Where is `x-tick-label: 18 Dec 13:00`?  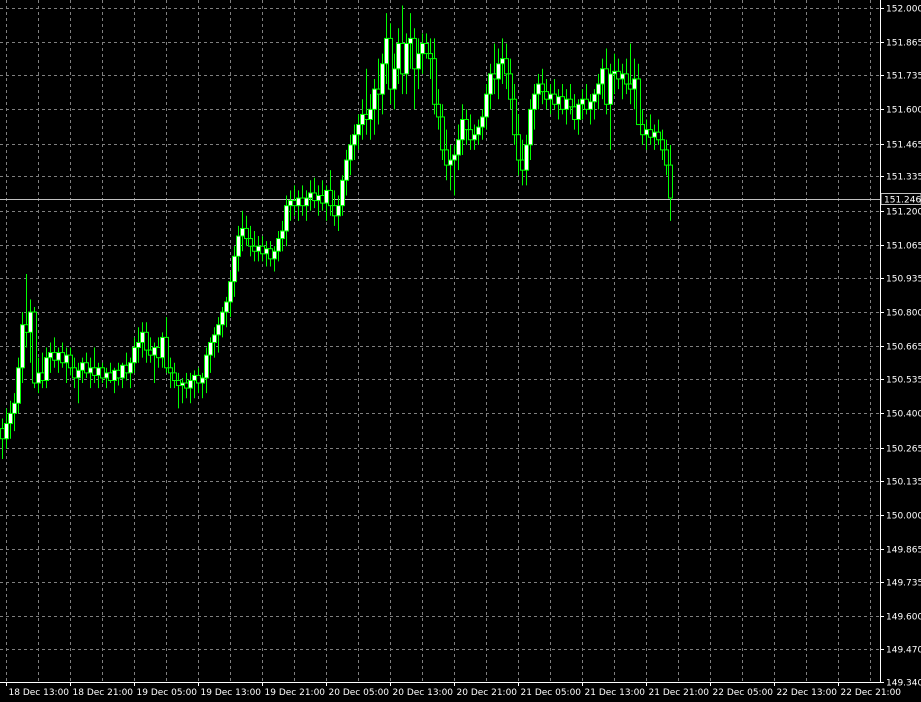 x-tick-label: 18 Dec 13:00 is located at coordinates (39, 693).